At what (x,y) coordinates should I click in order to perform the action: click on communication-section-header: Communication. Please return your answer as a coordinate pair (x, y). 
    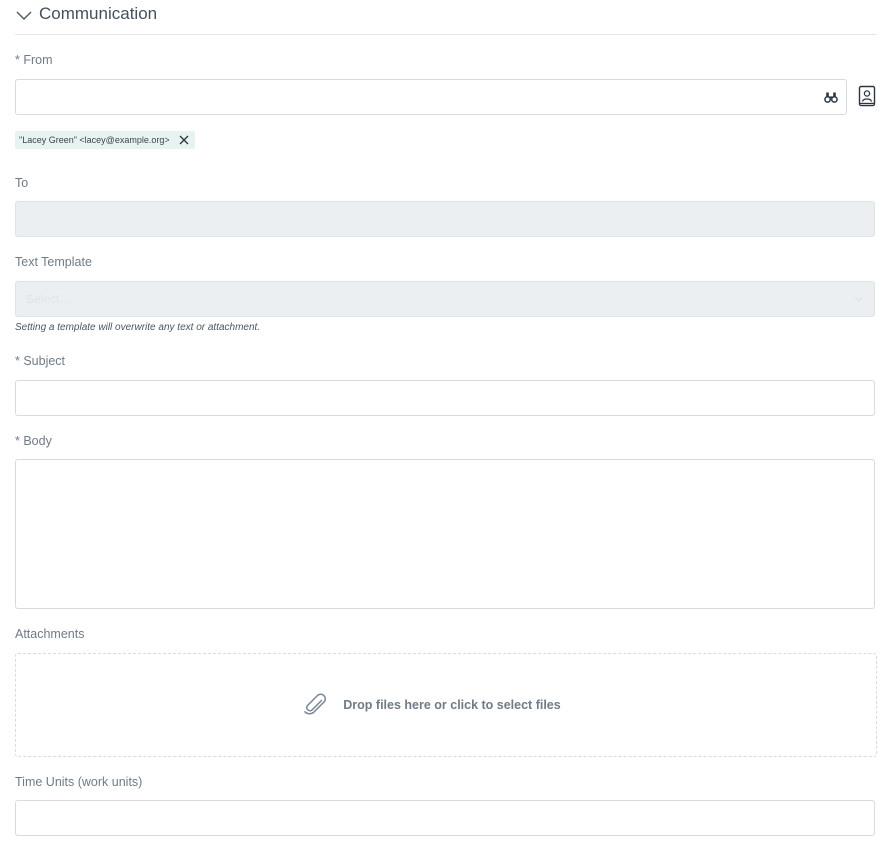
    Looking at the image, I should click on (446, 17).